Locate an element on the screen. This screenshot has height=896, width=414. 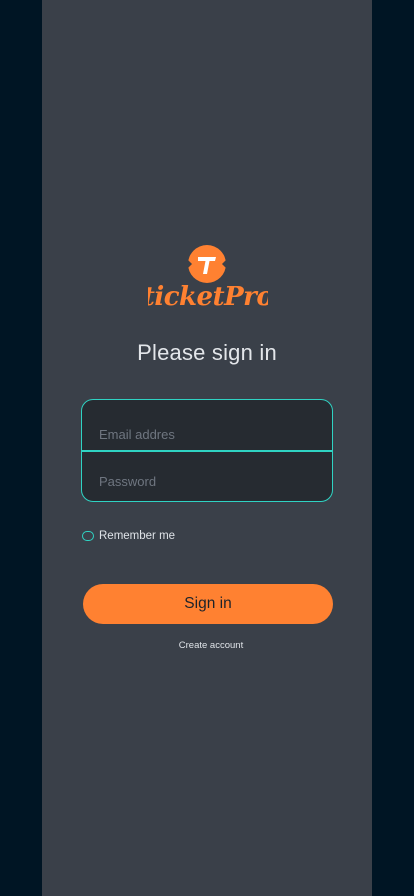
password-field is located at coordinates (207, 481).